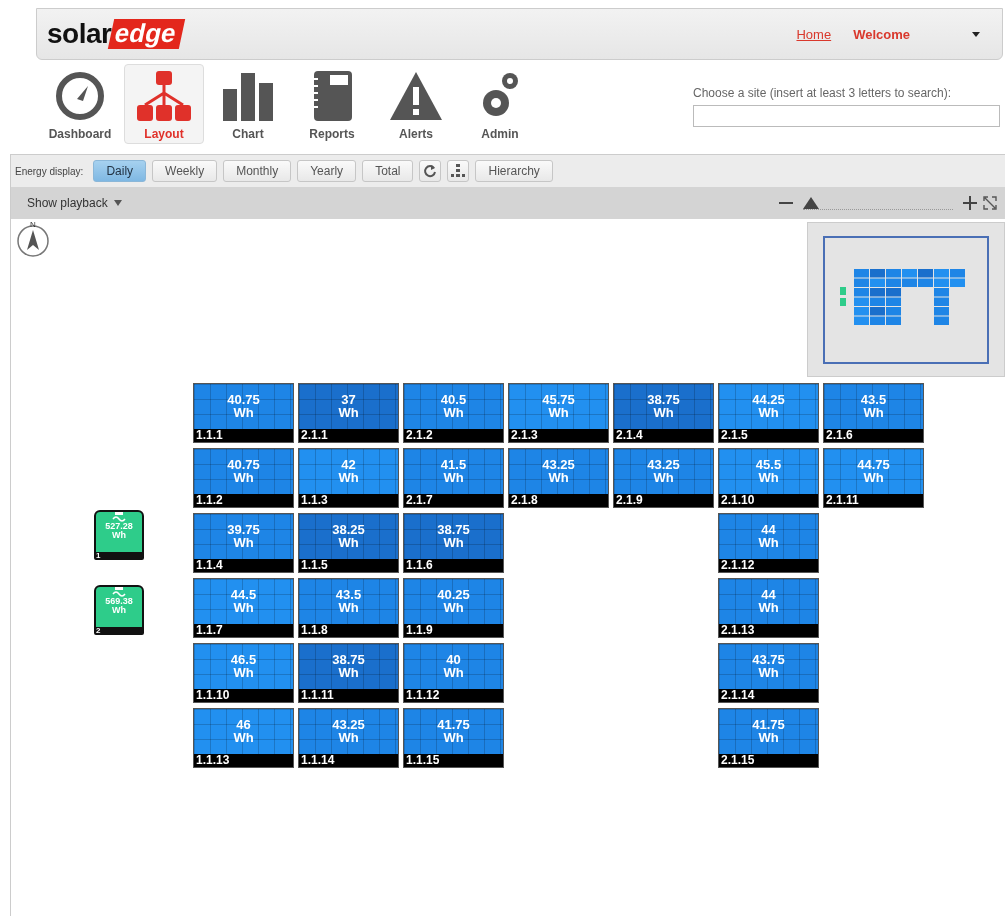  Describe the element at coordinates (348, 738) in the screenshot. I see `solar-panel: 43.25 Wh 1.1.14` at that location.